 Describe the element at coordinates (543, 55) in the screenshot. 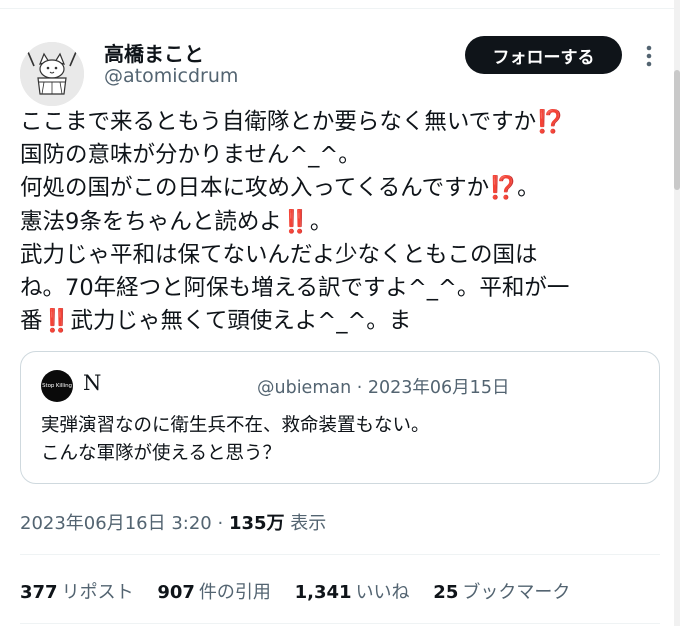

I see `follow-button: フォローする` at that location.